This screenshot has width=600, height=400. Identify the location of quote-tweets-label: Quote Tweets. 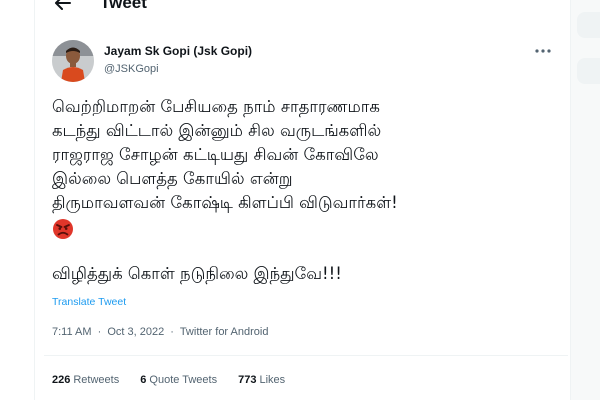
(183, 380).